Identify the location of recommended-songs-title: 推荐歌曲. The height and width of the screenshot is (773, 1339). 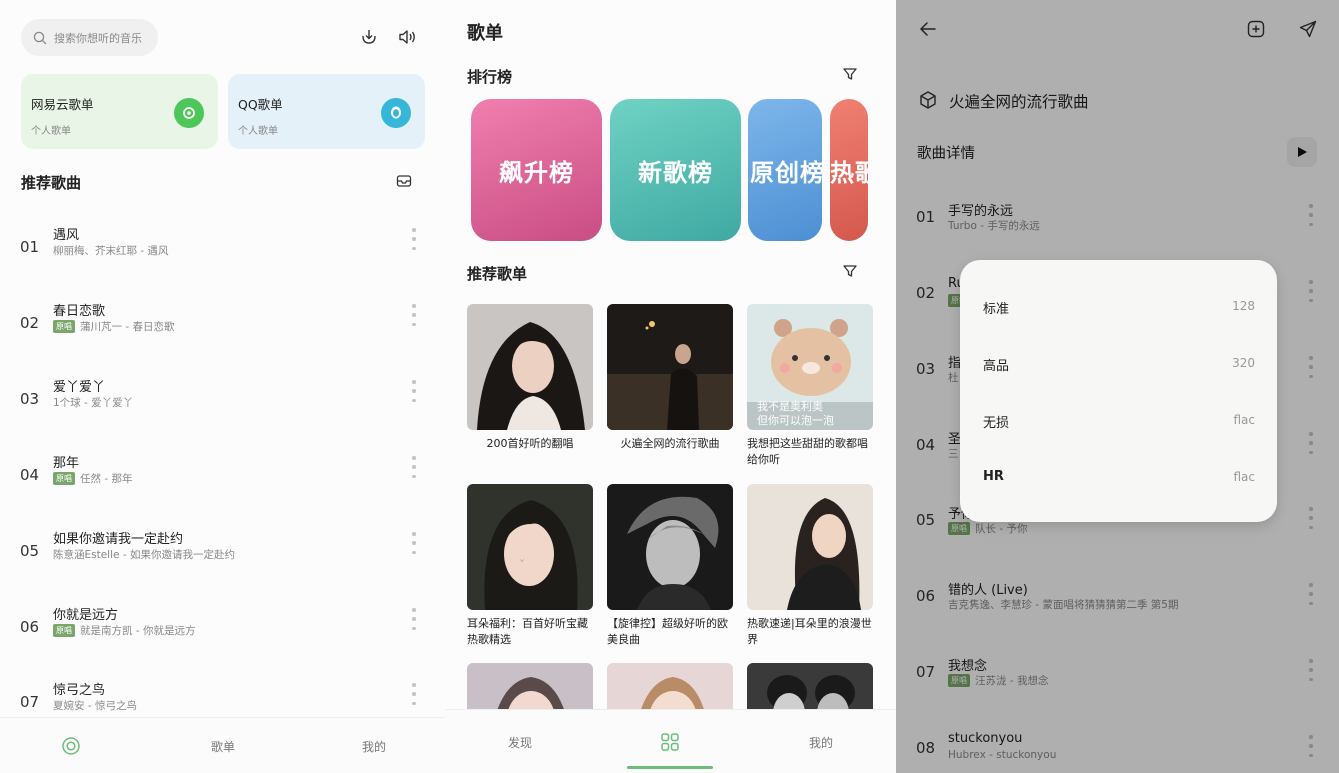
(51, 183).